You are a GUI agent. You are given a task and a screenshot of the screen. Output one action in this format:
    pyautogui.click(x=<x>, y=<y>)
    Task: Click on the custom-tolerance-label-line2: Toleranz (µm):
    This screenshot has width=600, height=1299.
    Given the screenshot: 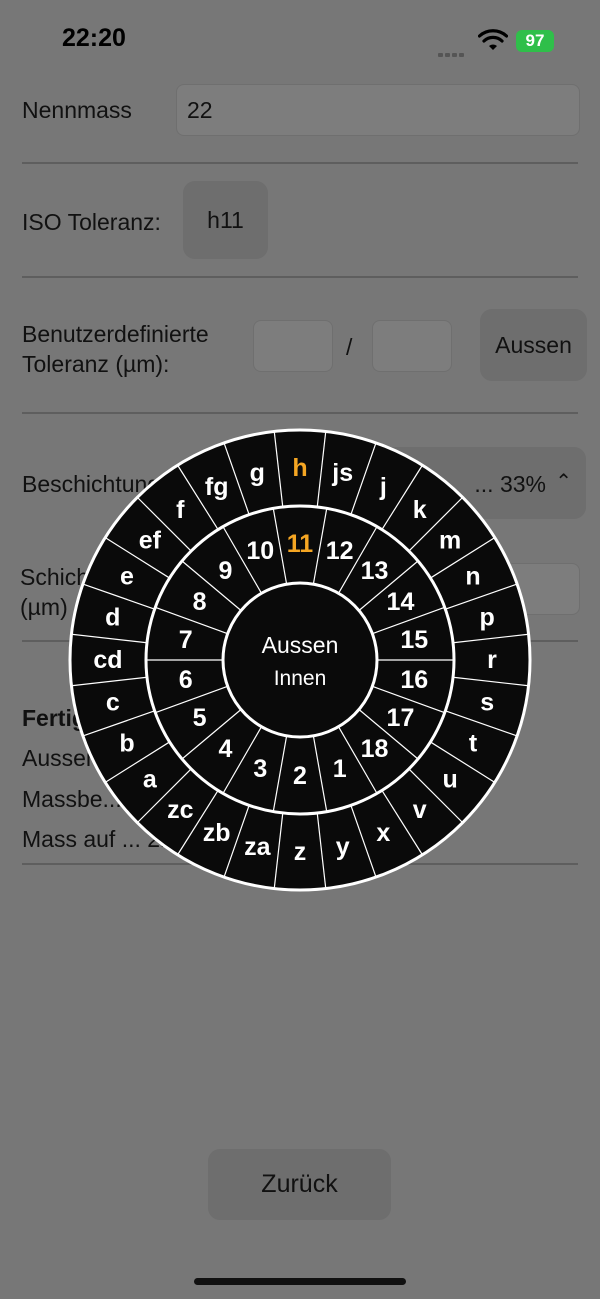 What is the action you would take?
    pyautogui.click(x=96, y=364)
    